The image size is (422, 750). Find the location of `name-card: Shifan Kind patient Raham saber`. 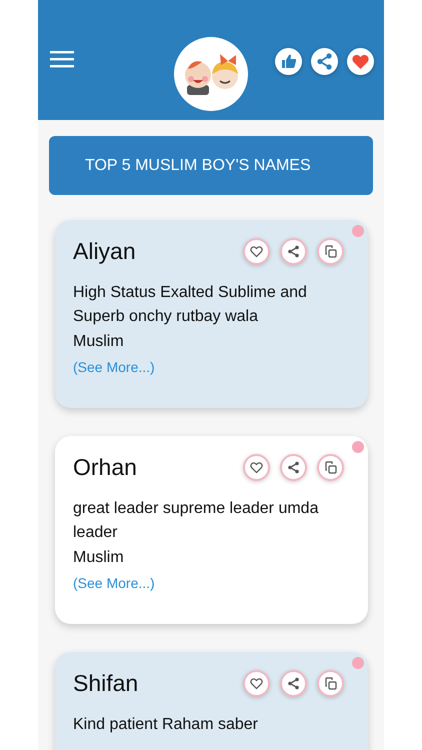

name-card: Shifan Kind patient Raham saber is located at coordinates (211, 701).